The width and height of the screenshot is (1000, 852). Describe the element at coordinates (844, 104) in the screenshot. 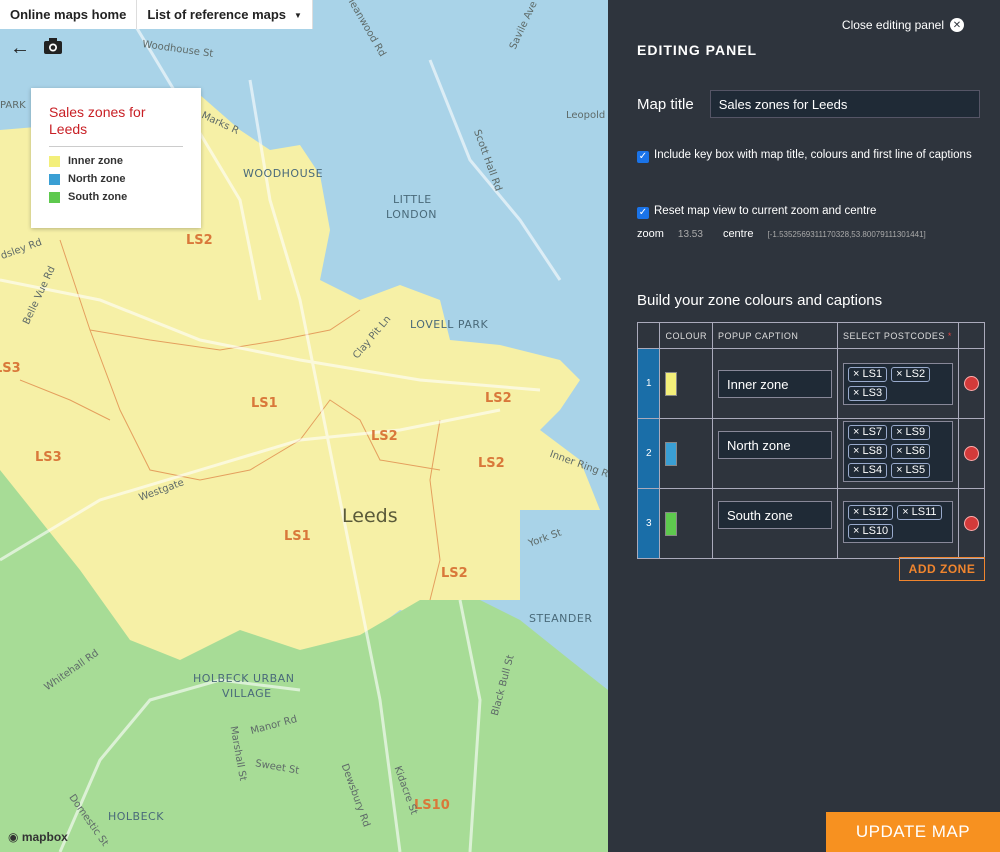

I see `map-title-input` at that location.